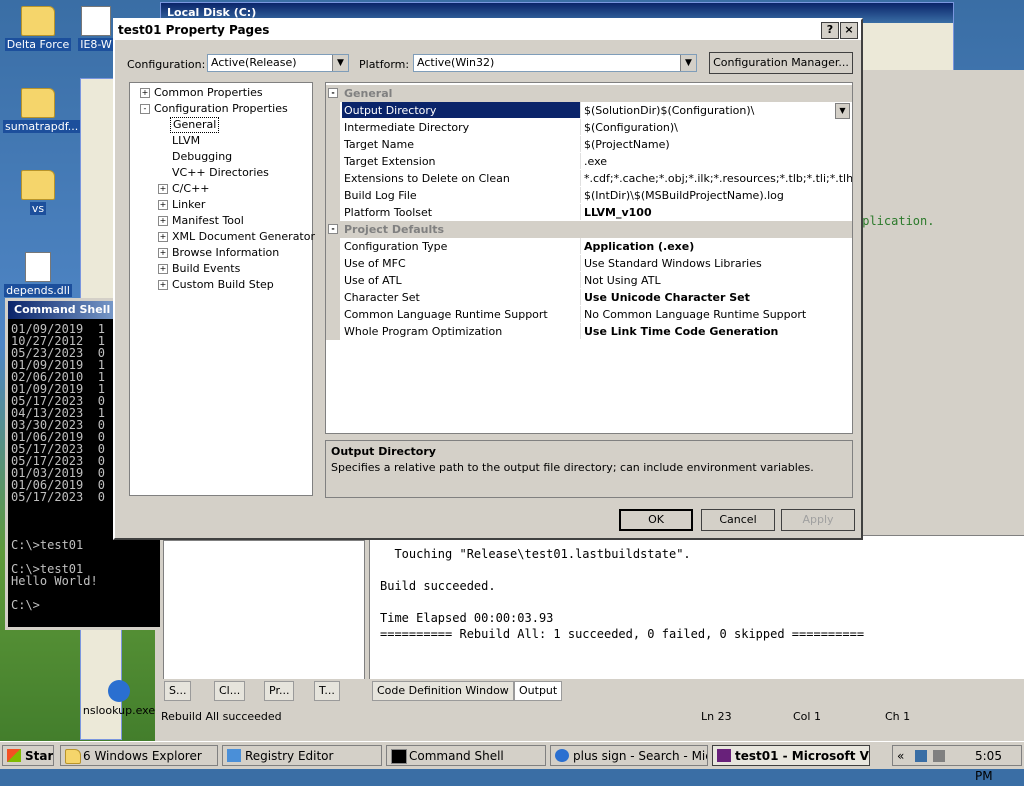 Image resolution: width=1024 pixels, height=786 pixels. What do you see at coordinates (589, 161) in the screenshot?
I see `grid-row-target-extension: Target Extension .exe` at bounding box center [589, 161].